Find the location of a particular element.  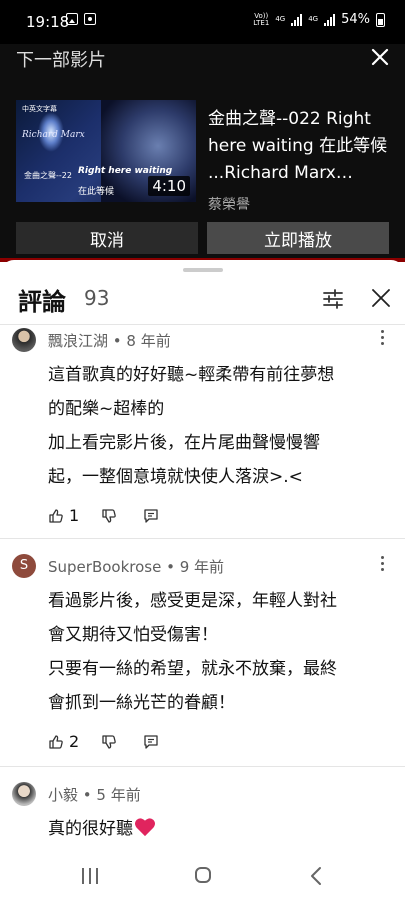

comment-actions: 1 is located at coordinates (103, 515).